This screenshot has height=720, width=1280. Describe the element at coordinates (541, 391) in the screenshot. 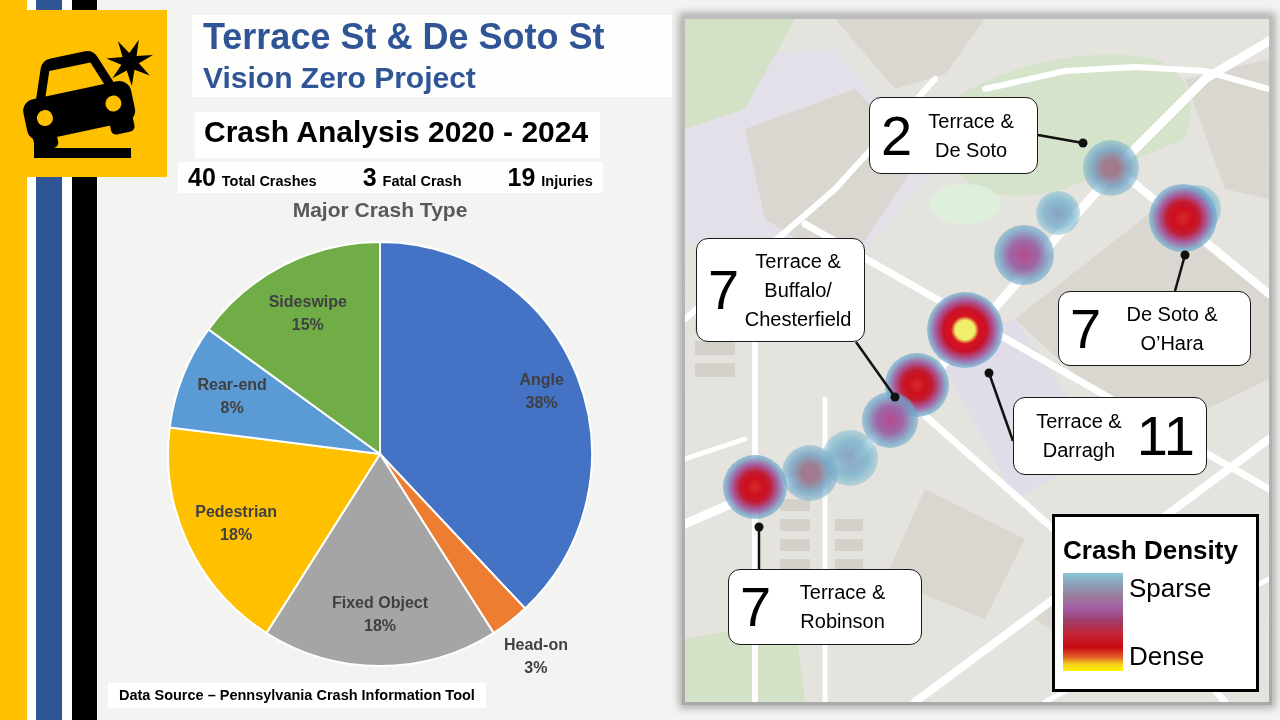

I see `slice-label: Angle 38%` at that location.